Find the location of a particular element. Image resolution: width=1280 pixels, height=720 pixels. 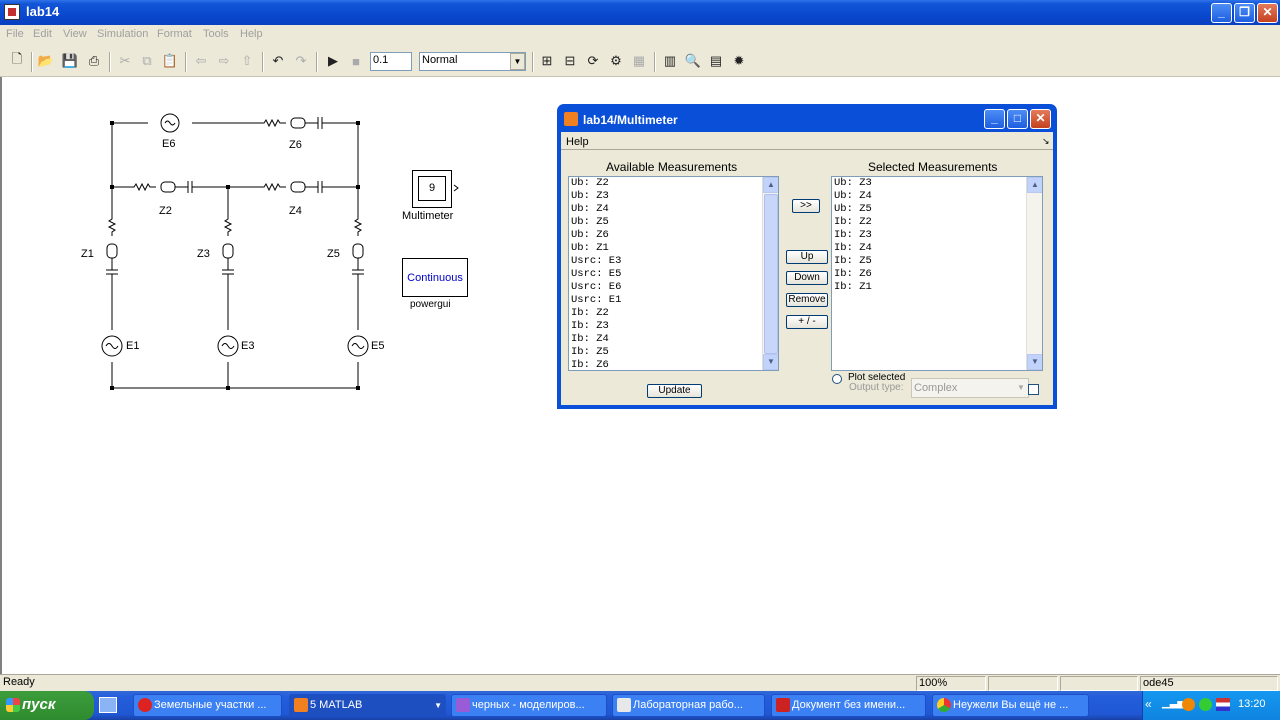

dialog-menu-help: Help is located at coordinates (577, 142).